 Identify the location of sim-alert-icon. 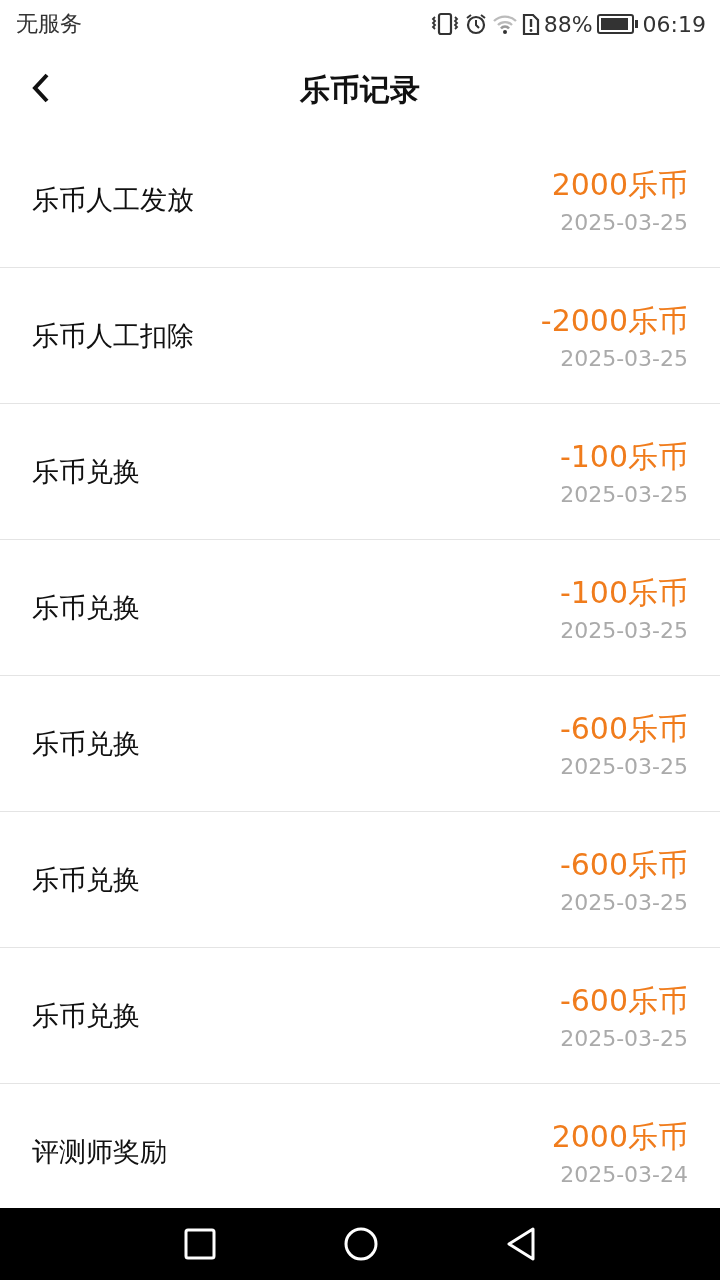
(530, 24).